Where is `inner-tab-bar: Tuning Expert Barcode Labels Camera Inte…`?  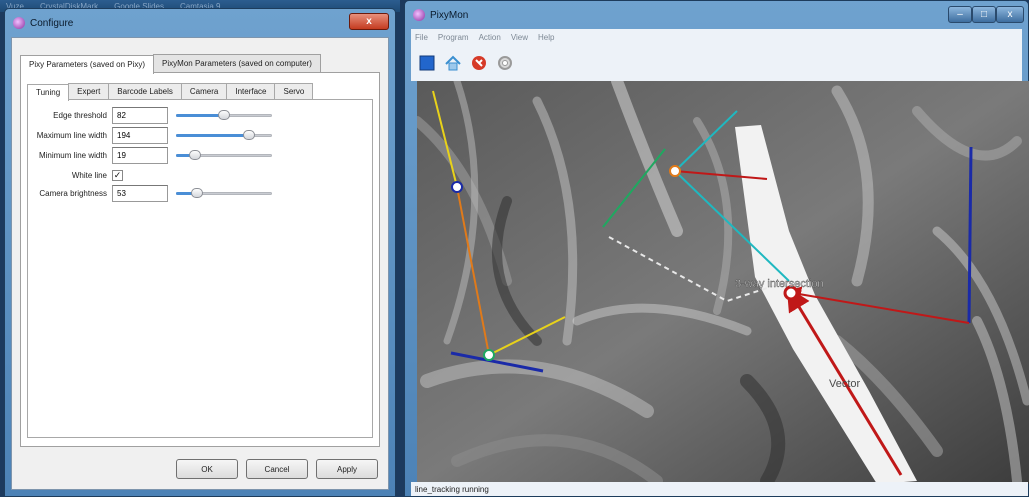 inner-tab-bar: Tuning Expert Barcode Labels Camera Inte… is located at coordinates (170, 92).